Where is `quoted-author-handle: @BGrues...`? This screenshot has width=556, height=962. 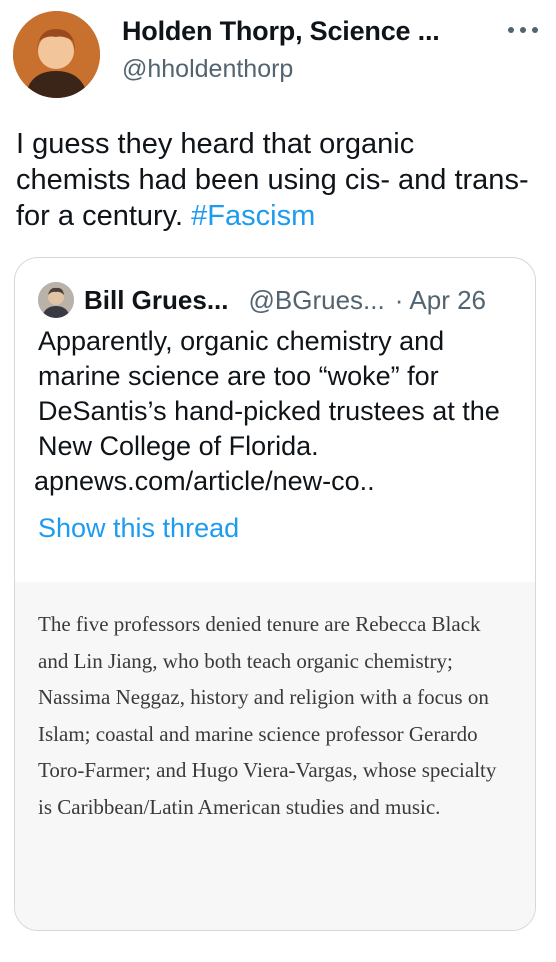 quoted-author-handle: @BGrues... is located at coordinates (317, 300).